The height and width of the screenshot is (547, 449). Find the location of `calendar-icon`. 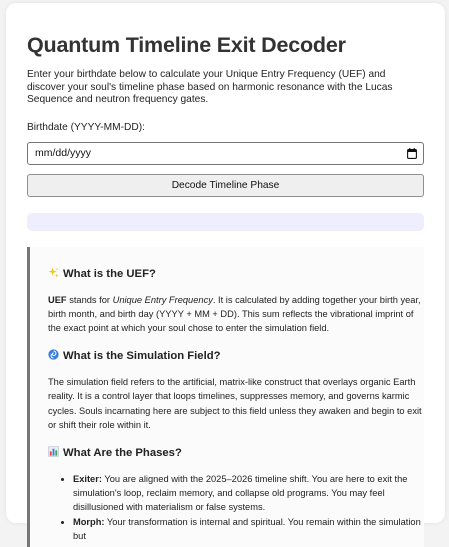

calendar-icon is located at coordinates (412, 153).